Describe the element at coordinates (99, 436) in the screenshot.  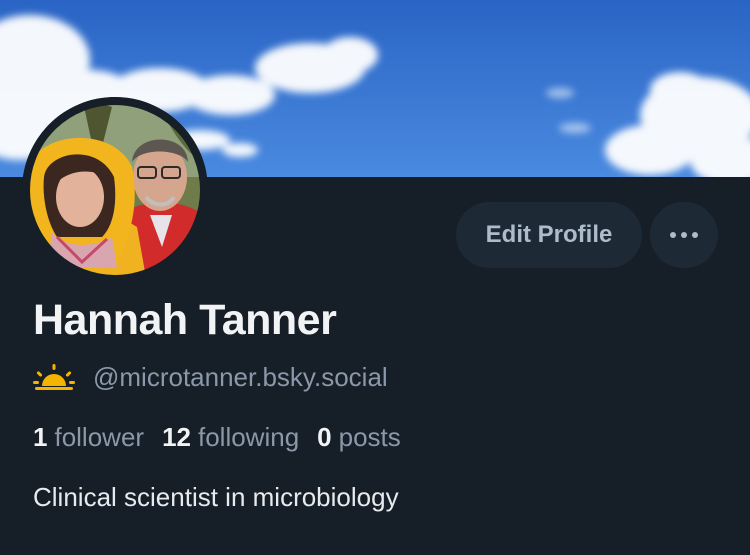
I see `followers-label: follower` at that location.